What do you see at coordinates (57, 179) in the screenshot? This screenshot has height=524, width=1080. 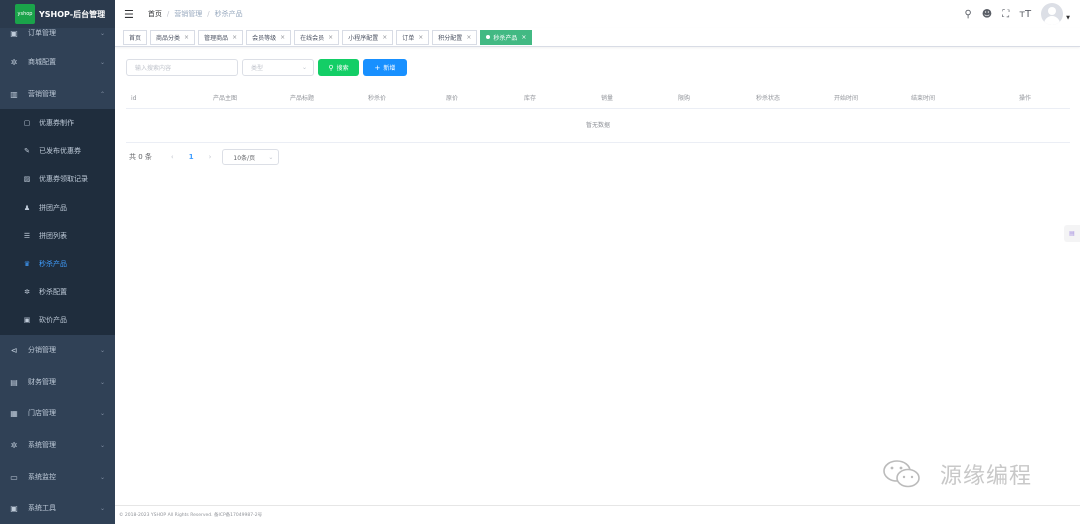 I see `submenu-item-3: ▨ 优惠券领取记录` at bounding box center [57, 179].